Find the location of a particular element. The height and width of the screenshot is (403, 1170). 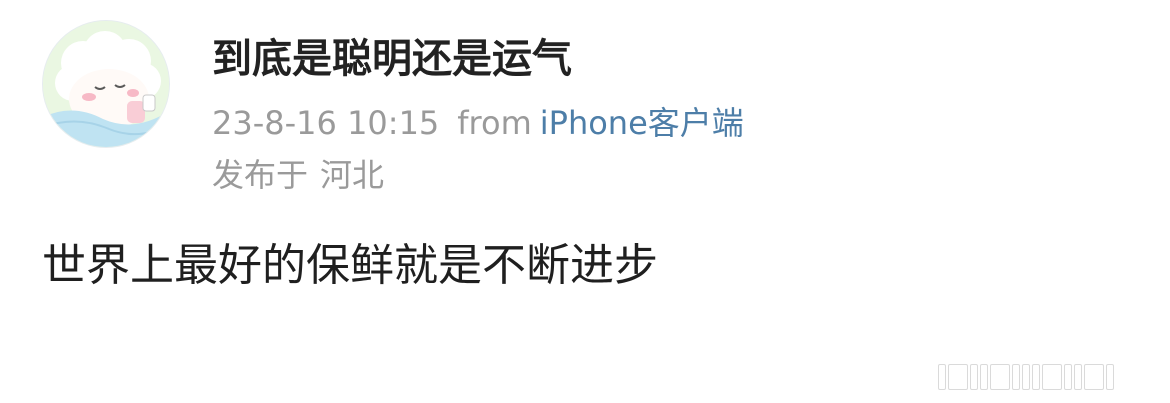

location-prefix: 发布于 is located at coordinates (260, 175).